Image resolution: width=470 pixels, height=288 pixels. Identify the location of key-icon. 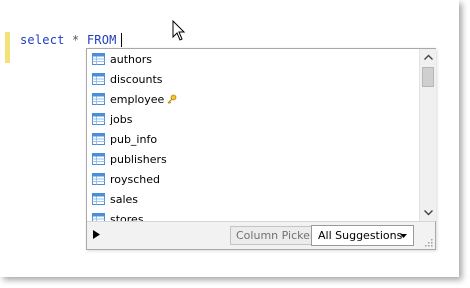
(172, 99).